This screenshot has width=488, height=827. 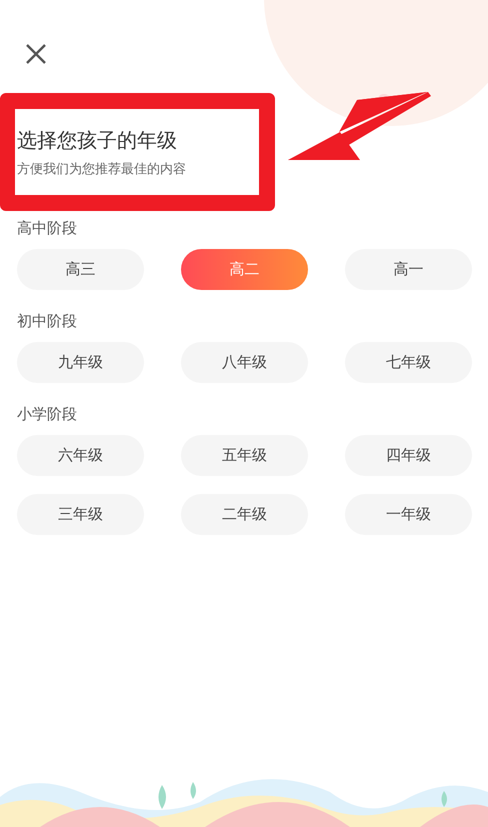 I want to click on section-label: 高中阶段, so click(x=47, y=228).